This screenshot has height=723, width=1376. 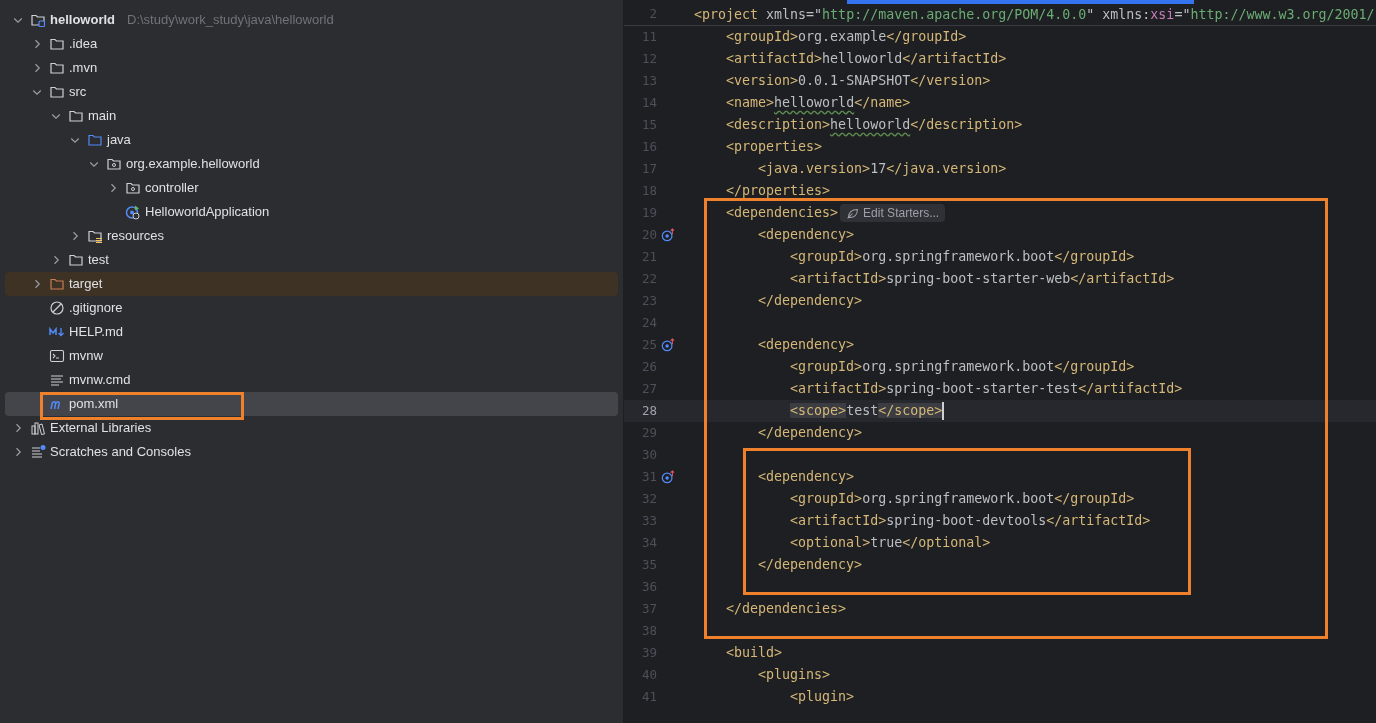 I want to click on file-name: src, so click(x=78, y=92).